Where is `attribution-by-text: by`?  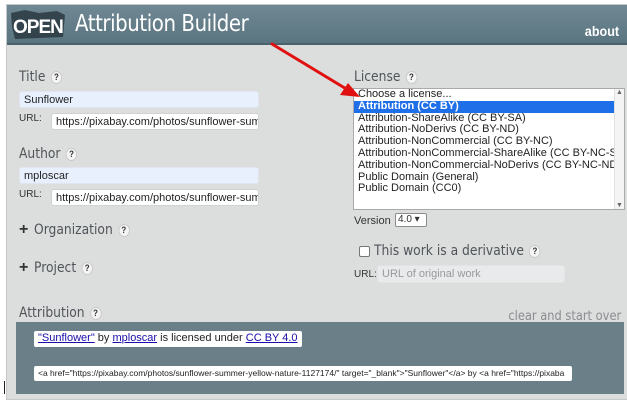 attribution-by-text: by is located at coordinates (103, 338).